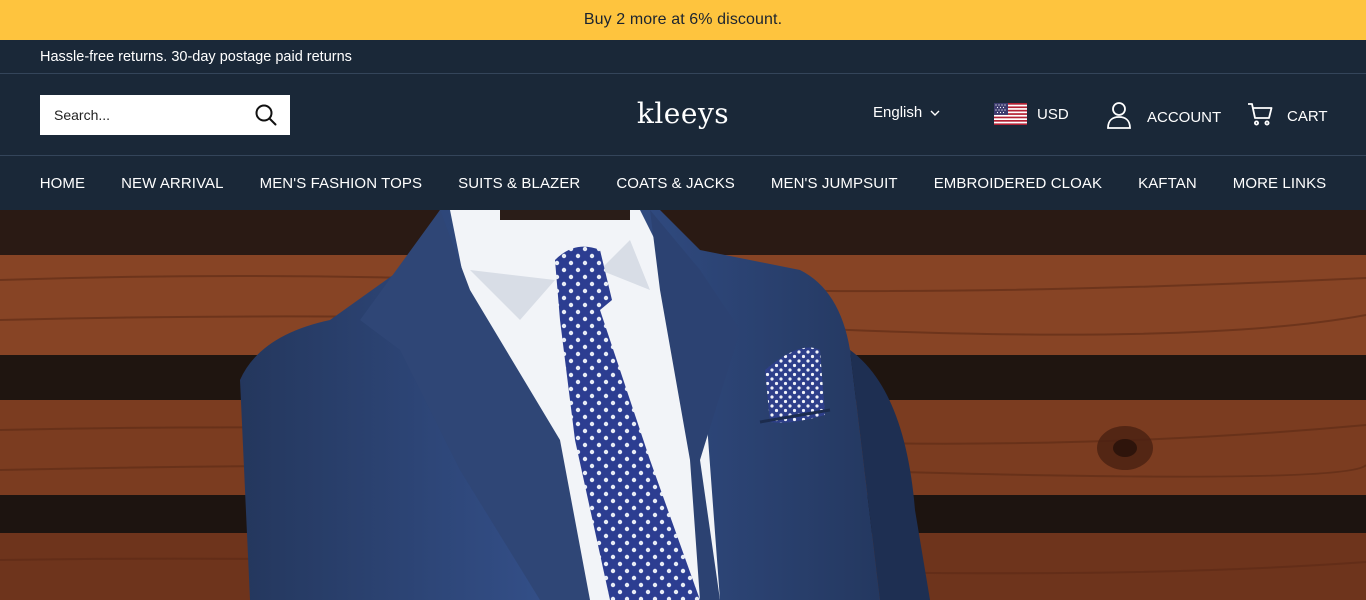  Describe the element at coordinates (1053, 114) in the screenshot. I see `currency-label: USD` at that location.